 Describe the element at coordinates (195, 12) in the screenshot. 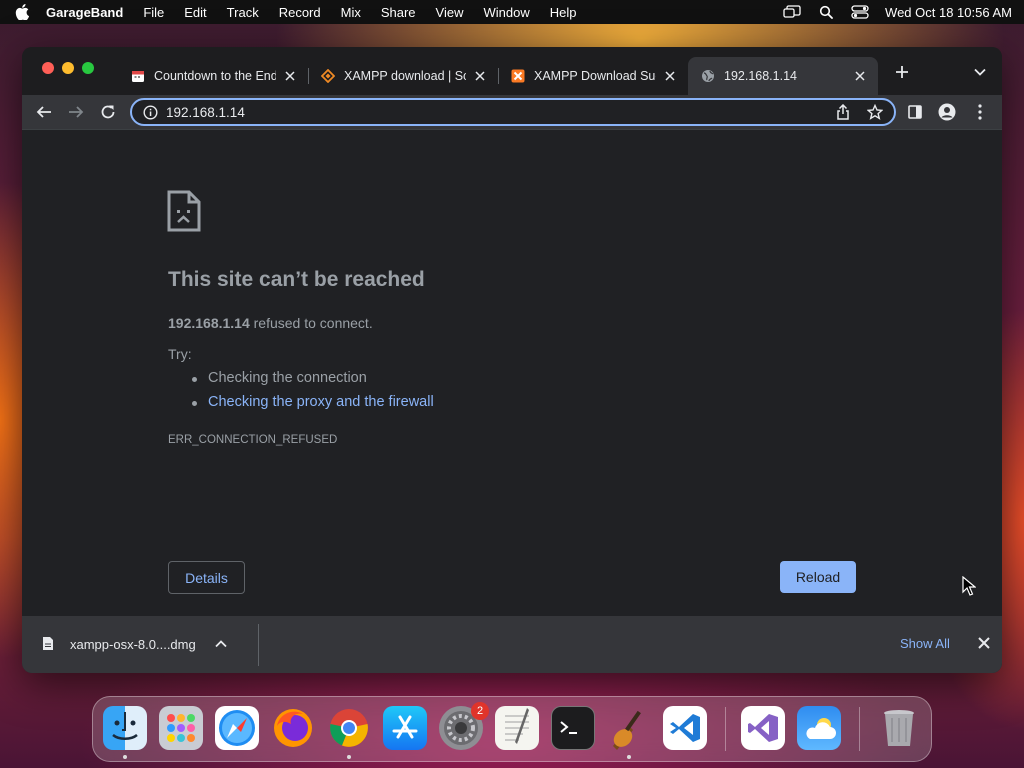

I see `menu-edit: Edit` at that location.